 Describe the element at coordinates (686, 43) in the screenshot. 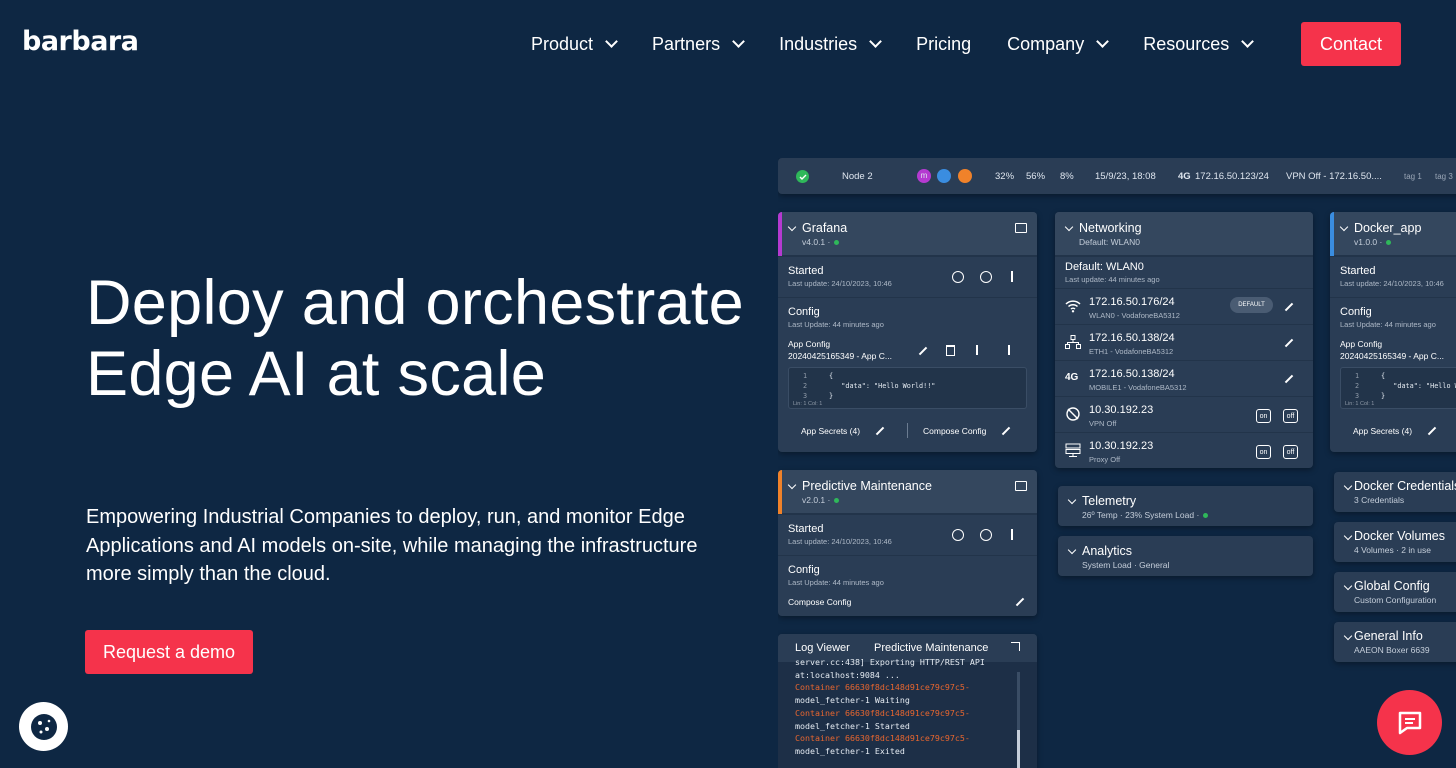

I see `nav-label: Partners` at that location.